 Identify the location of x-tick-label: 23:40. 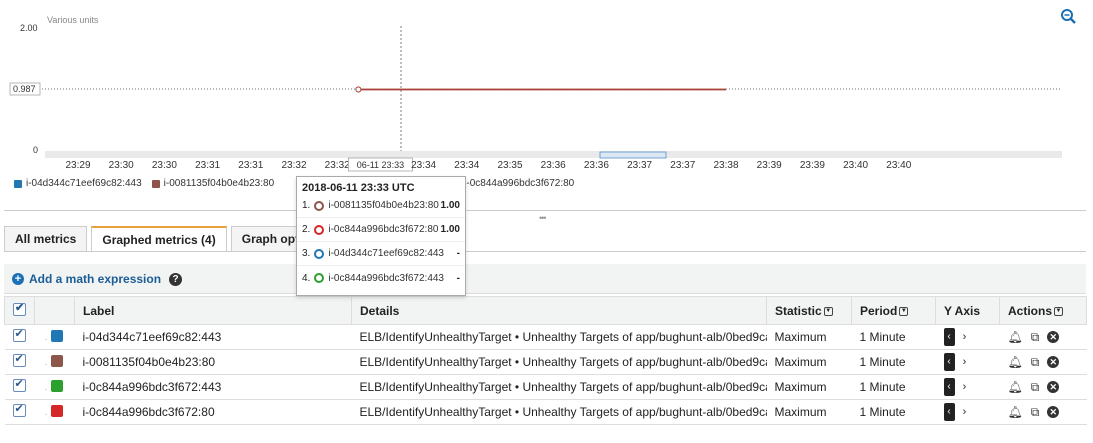
(855, 165).